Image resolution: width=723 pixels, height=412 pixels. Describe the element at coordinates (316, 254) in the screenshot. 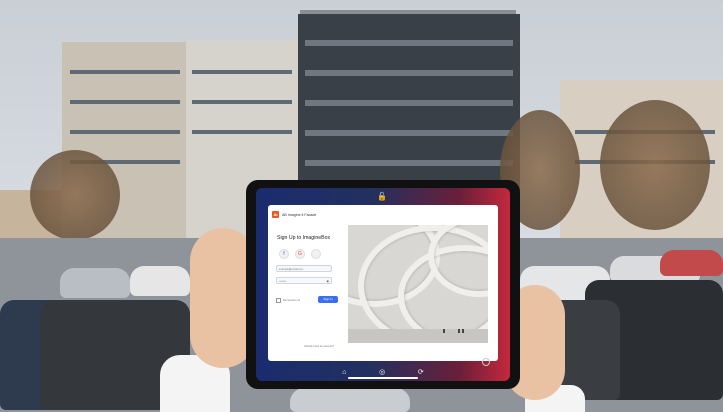

I see `apple-icon` at that location.